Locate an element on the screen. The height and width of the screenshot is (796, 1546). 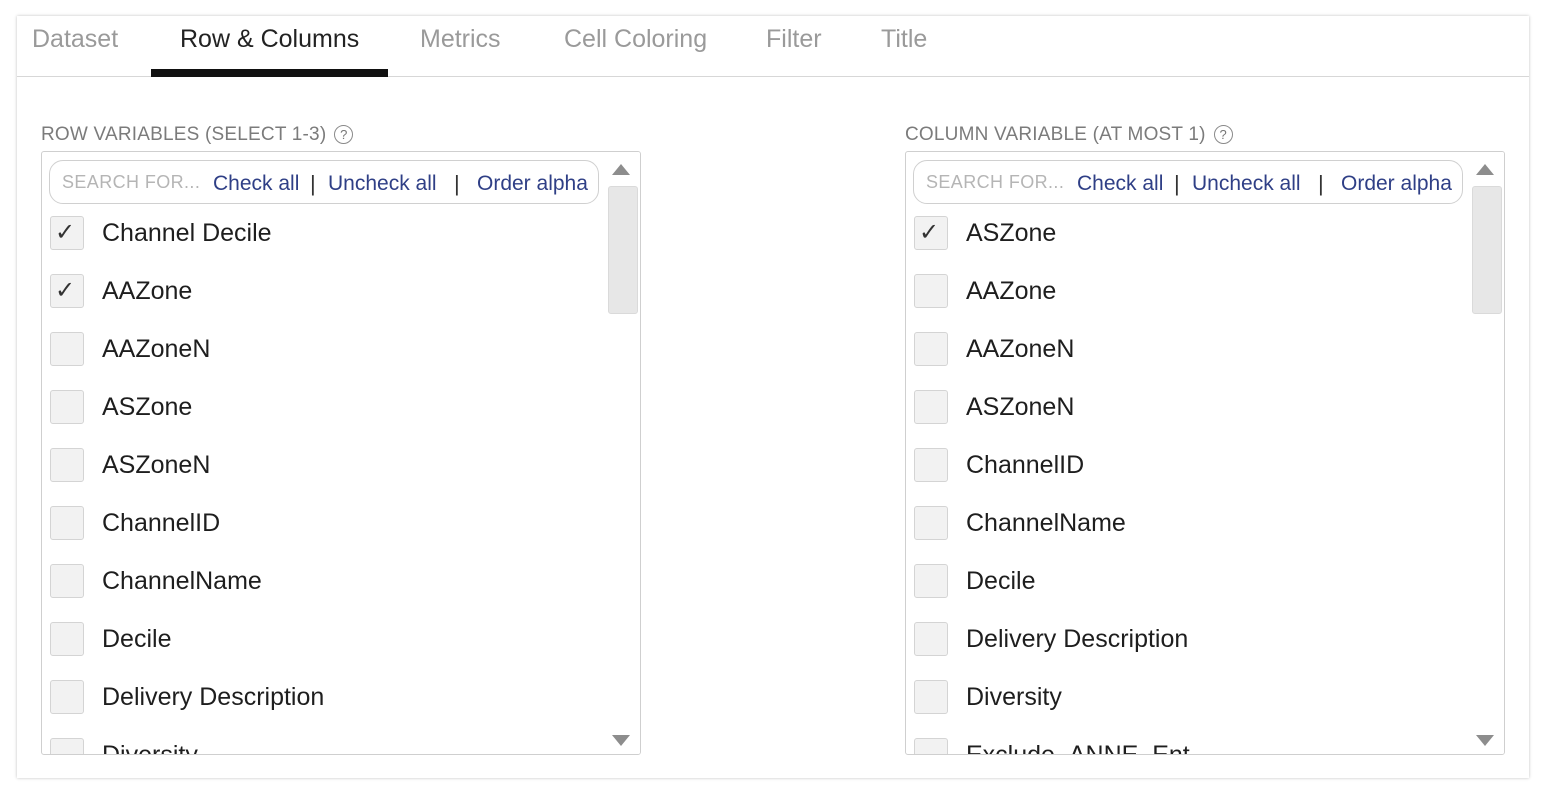
tab-filter: Filter is located at coordinates (794, 46).